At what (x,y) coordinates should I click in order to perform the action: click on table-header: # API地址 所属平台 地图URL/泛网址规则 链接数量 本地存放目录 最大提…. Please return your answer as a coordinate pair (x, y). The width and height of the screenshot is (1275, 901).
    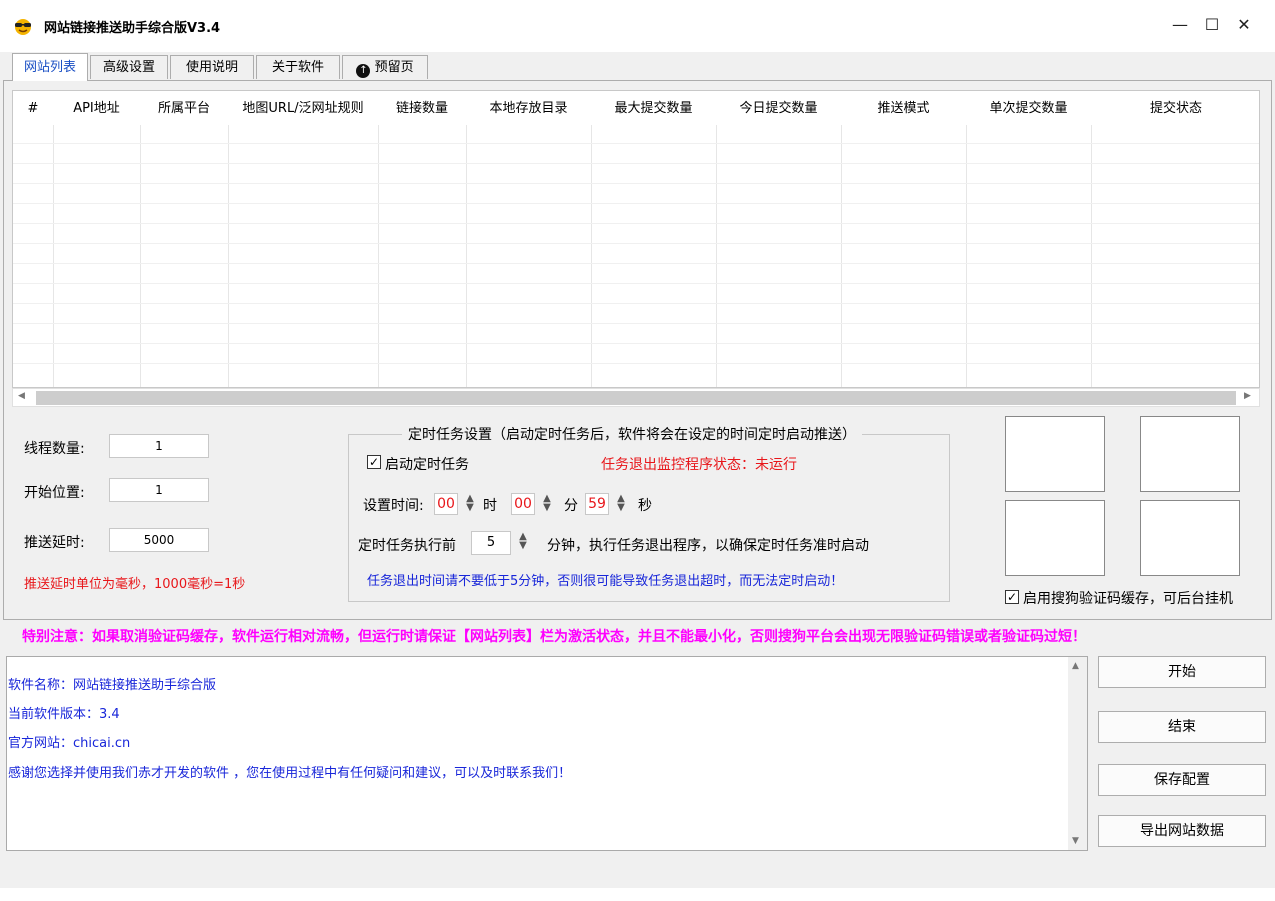
    Looking at the image, I should click on (636, 108).